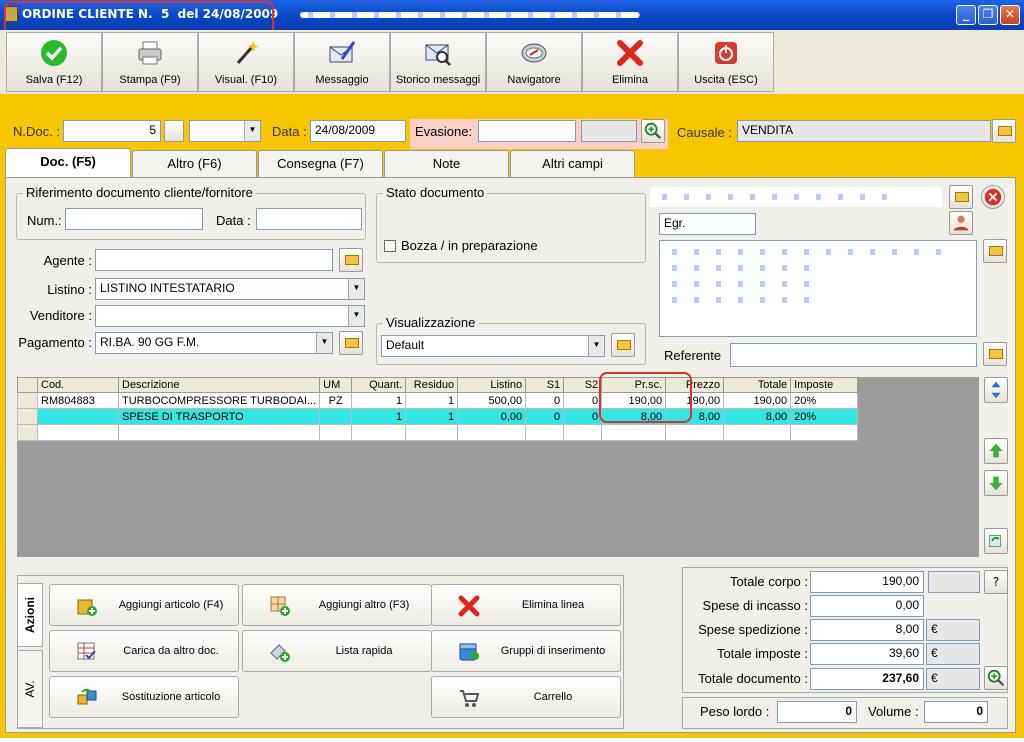  I want to click on preview-button: Visual. (F10), so click(246, 62).